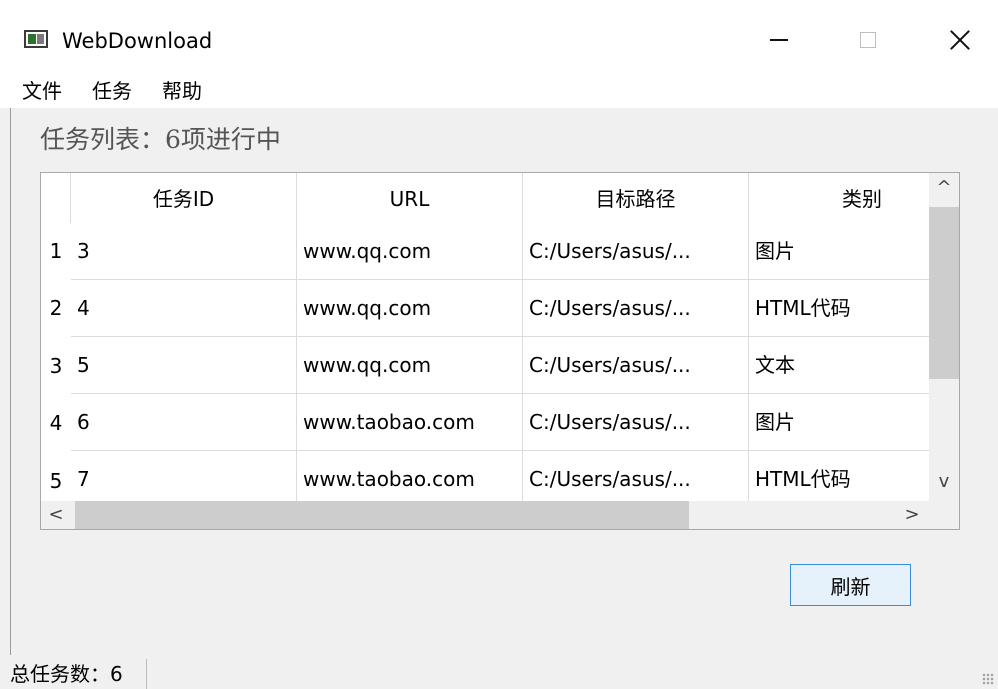  I want to click on scroll-up-icon: ^, so click(944, 188).